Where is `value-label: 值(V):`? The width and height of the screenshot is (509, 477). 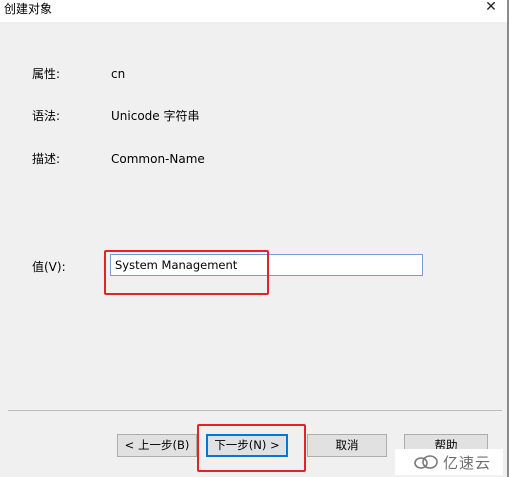
value-label: 值(V): is located at coordinates (49, 267).